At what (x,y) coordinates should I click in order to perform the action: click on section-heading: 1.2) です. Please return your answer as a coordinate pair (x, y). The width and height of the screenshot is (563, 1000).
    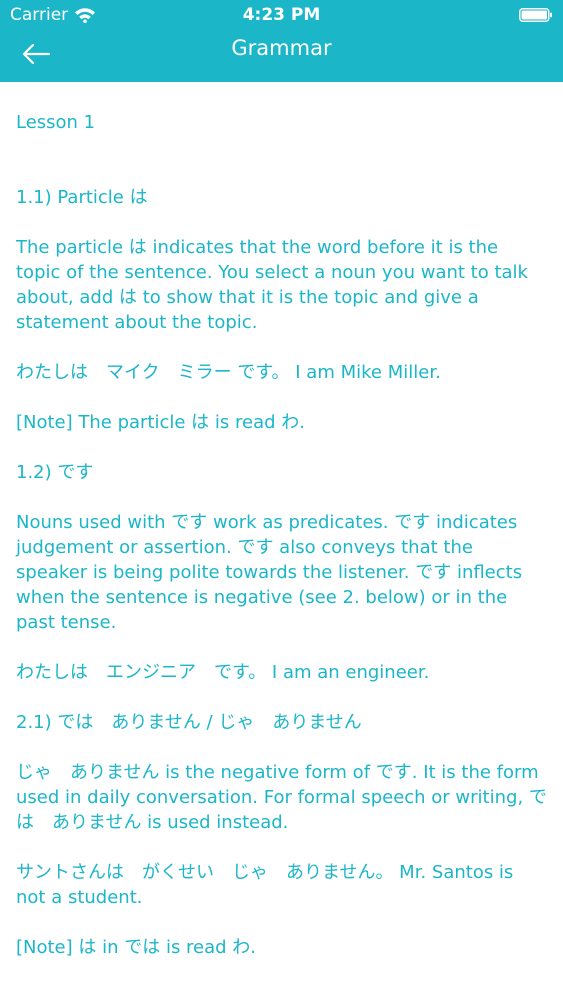
    Looking at the image, I should click on (55, 472).